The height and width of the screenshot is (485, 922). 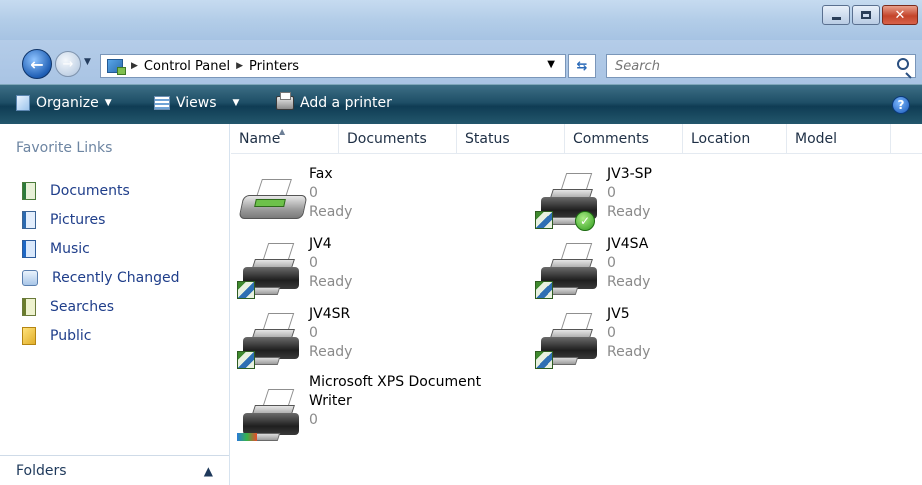 I want to click on printer-item-jv4sa: JV4SA 0 Ready, so click(x=669, y=270).